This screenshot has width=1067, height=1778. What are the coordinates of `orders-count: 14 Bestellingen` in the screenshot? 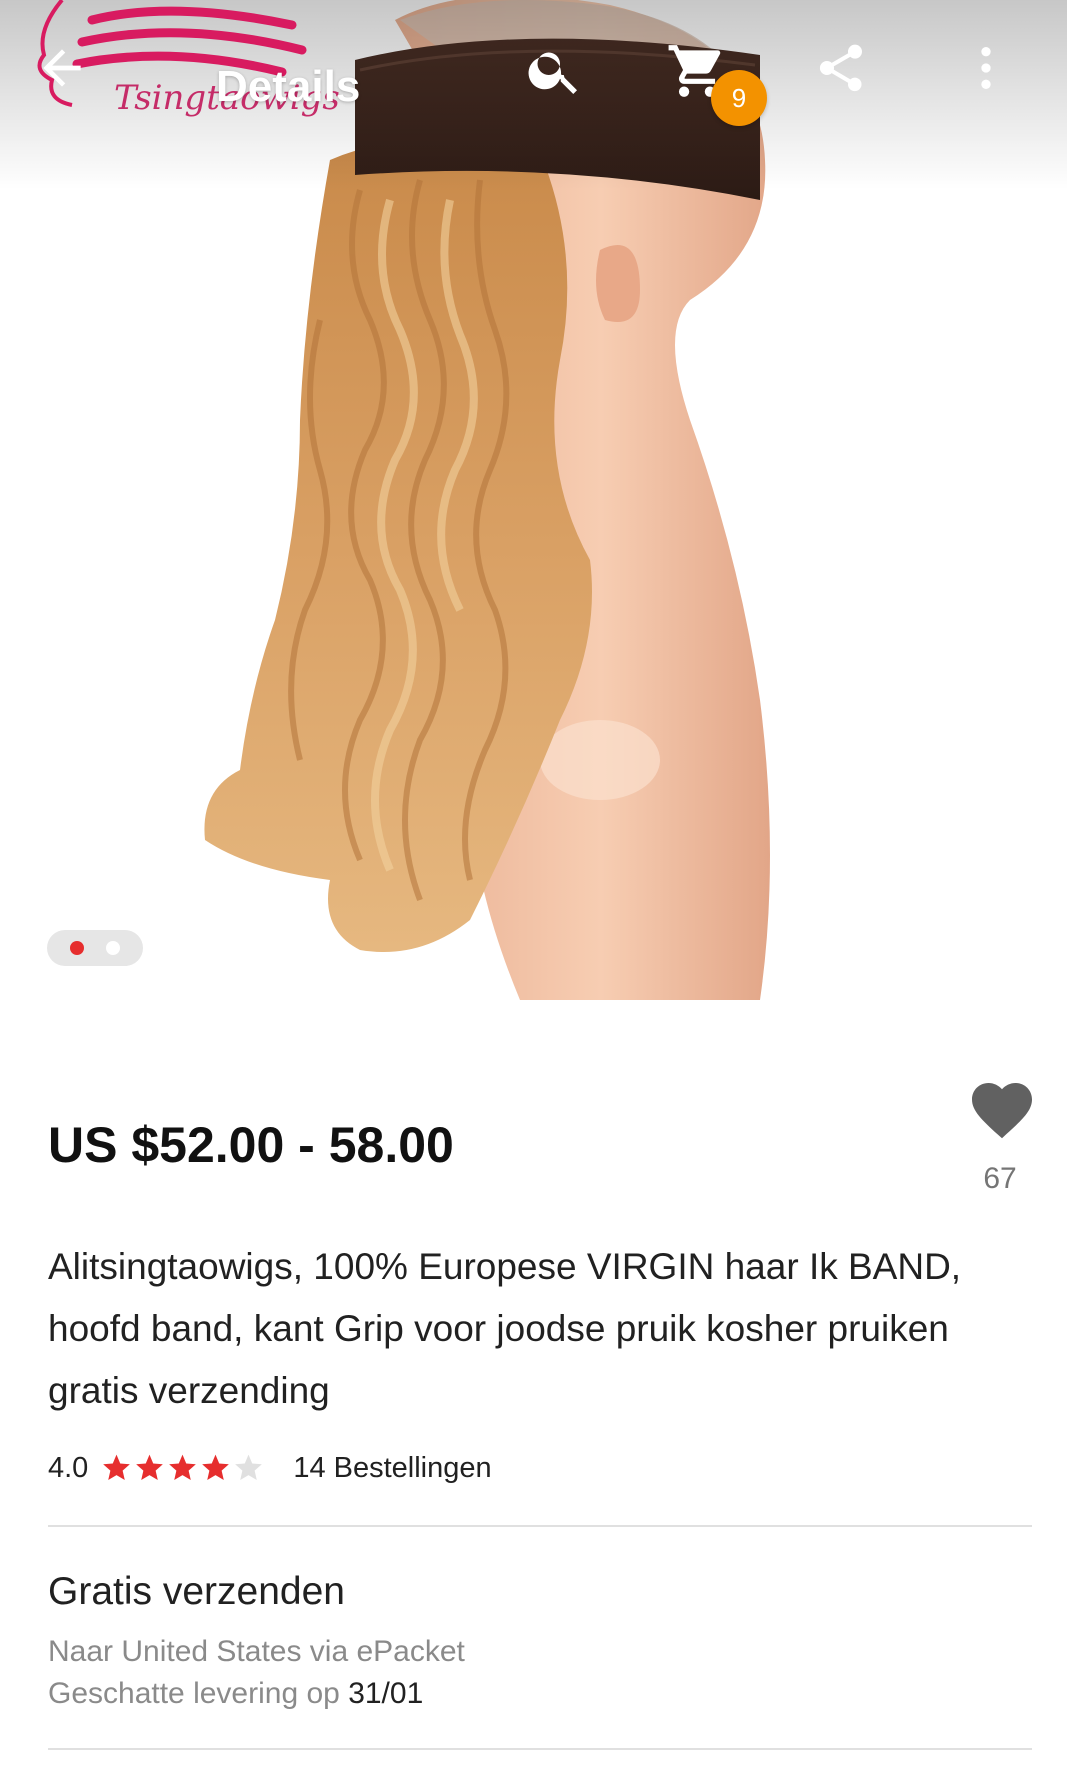 It's located at (392, 1467).